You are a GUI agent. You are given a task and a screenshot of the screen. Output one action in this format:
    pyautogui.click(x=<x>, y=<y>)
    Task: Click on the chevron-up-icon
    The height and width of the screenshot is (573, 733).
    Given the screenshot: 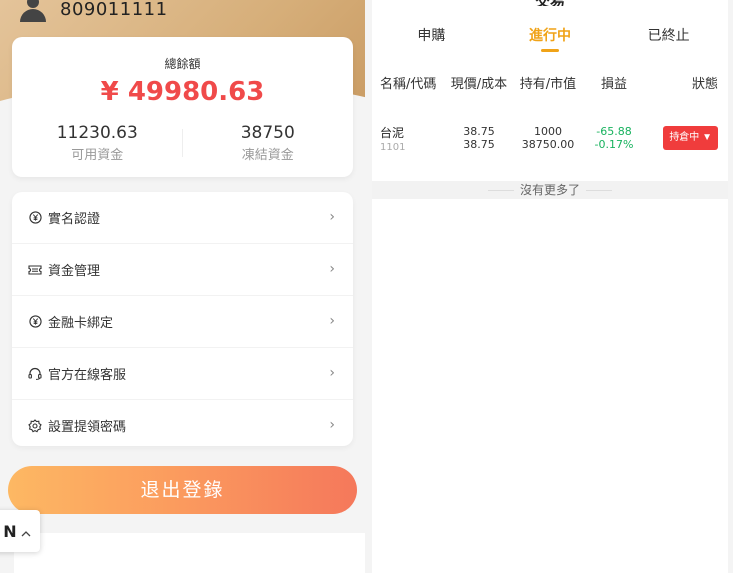 What is the action you would take?
    pyautogui.click(x=26, y=531)
    